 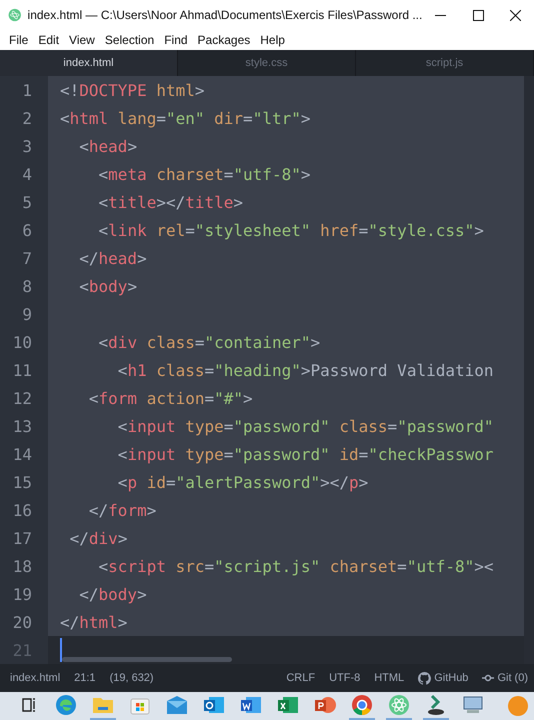 What do you see at coordinates (26, 286) in the screenshot?
I see `line-number: 8` at bounding box center [26, 286].